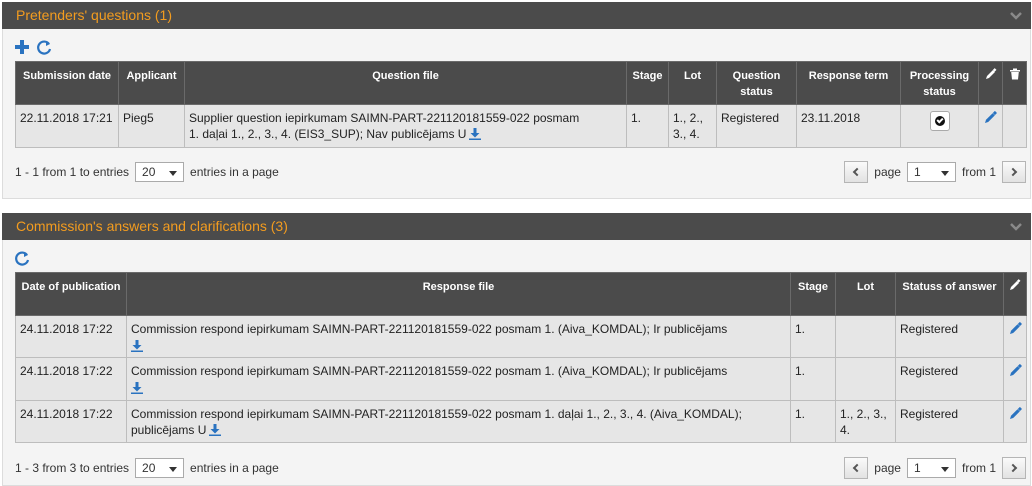 This screenshot has width=1032, height=486. Describe the element at coordinates (845, 430) in the screenshot. I see `lot-line2: 4.` at that location.